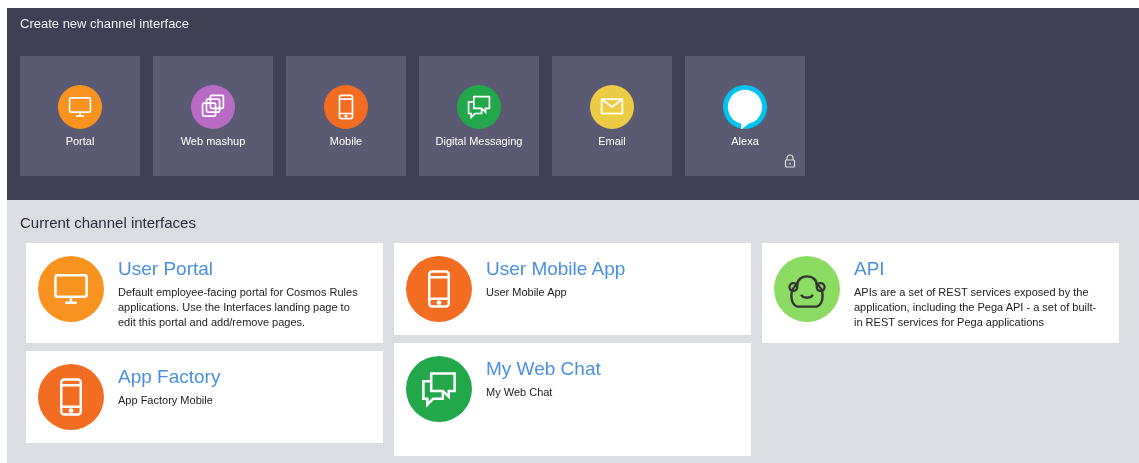 The height and width of the screenshot is (463, 1139). Describe the element at coordinates (346, 141) in the screenshot. I see `tile-label: Mobile` at that location.